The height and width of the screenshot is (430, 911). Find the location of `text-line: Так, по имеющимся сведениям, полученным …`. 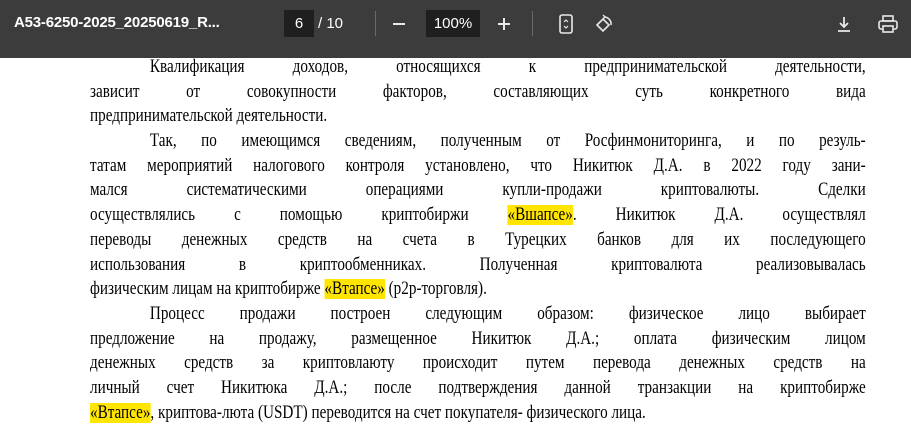

text-line: Так, по имеющимся сведениям, полученным … is located at coordinates (478, 141).